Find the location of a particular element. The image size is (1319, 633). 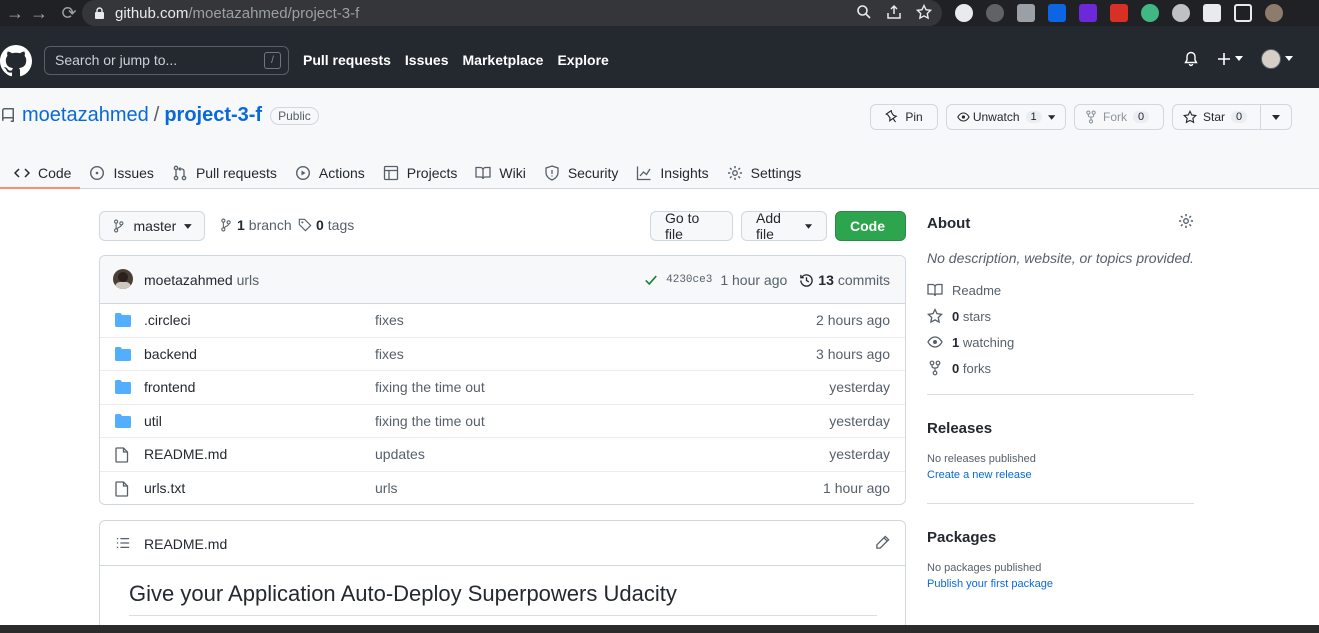

profile-extension-icon is located at coordinates (1181, 13).